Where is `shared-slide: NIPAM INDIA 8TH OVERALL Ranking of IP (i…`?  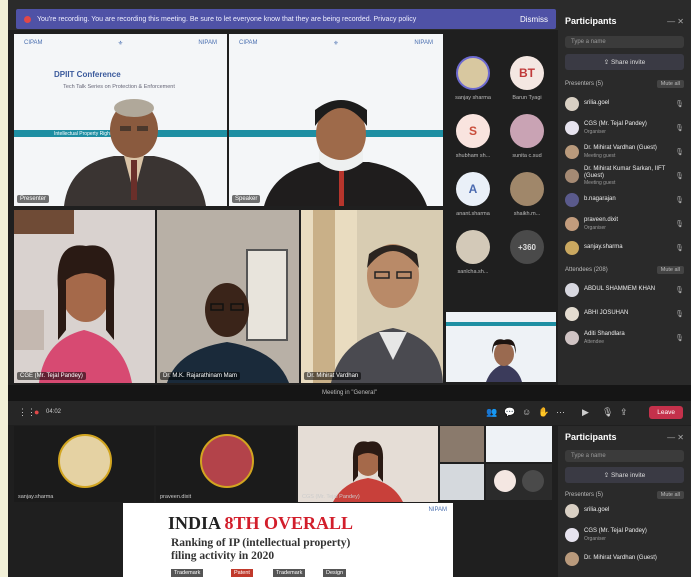
shared-slide: NIPAM INDIA 8TH OVERALL Ranking of IP (i… is located at coordinates (288, 540).